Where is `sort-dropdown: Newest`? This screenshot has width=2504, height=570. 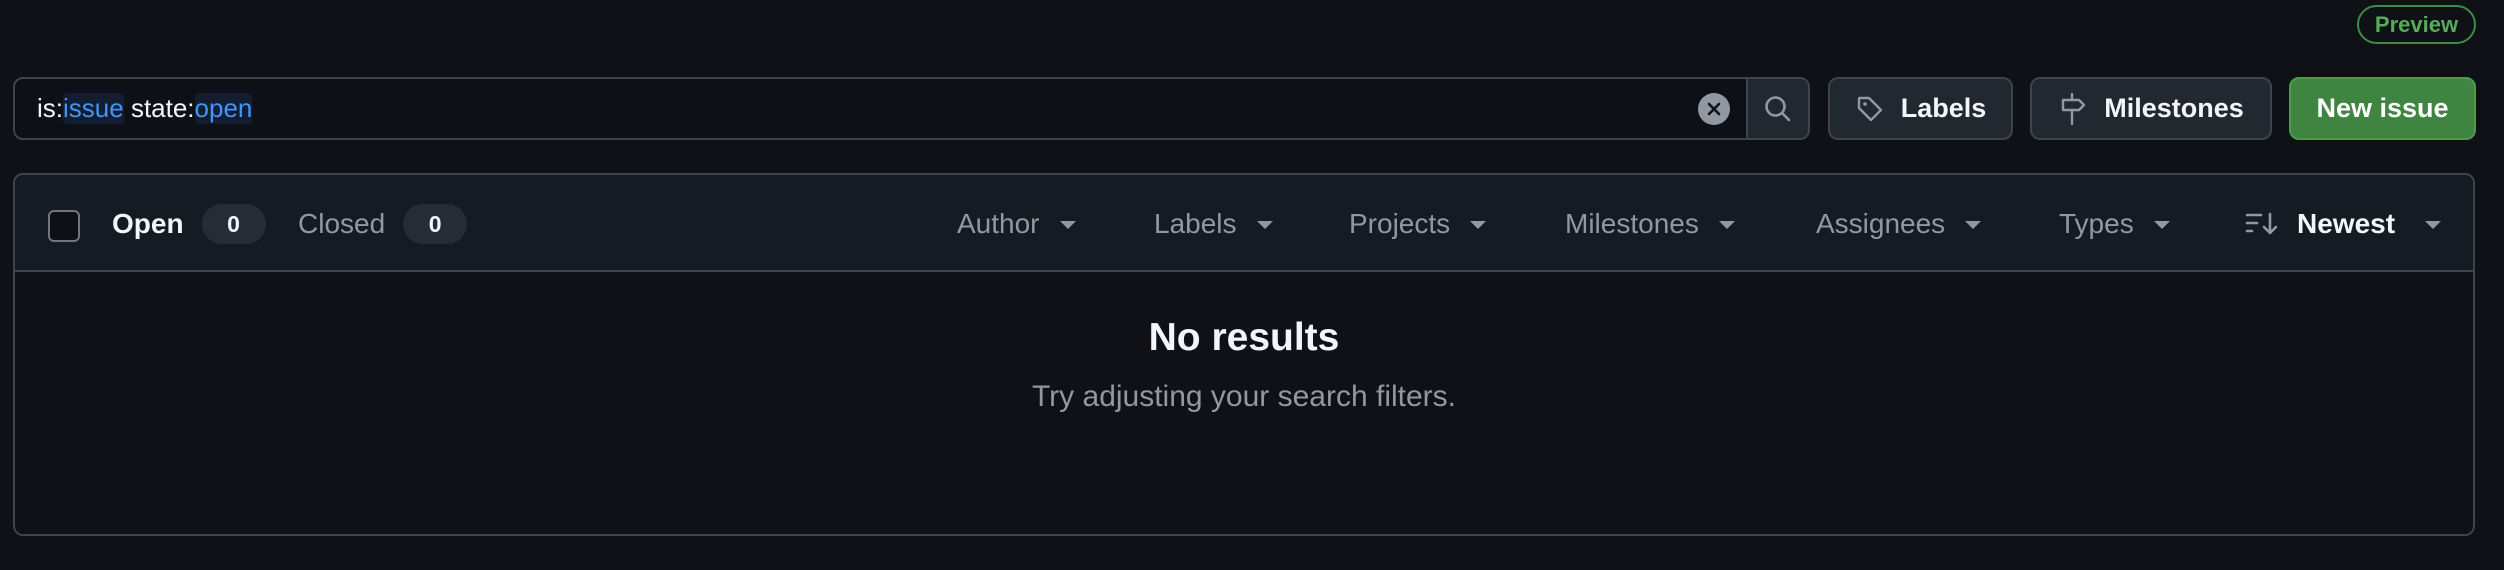
sort-dropdown: Newest is located at coordinates (2343, 224).